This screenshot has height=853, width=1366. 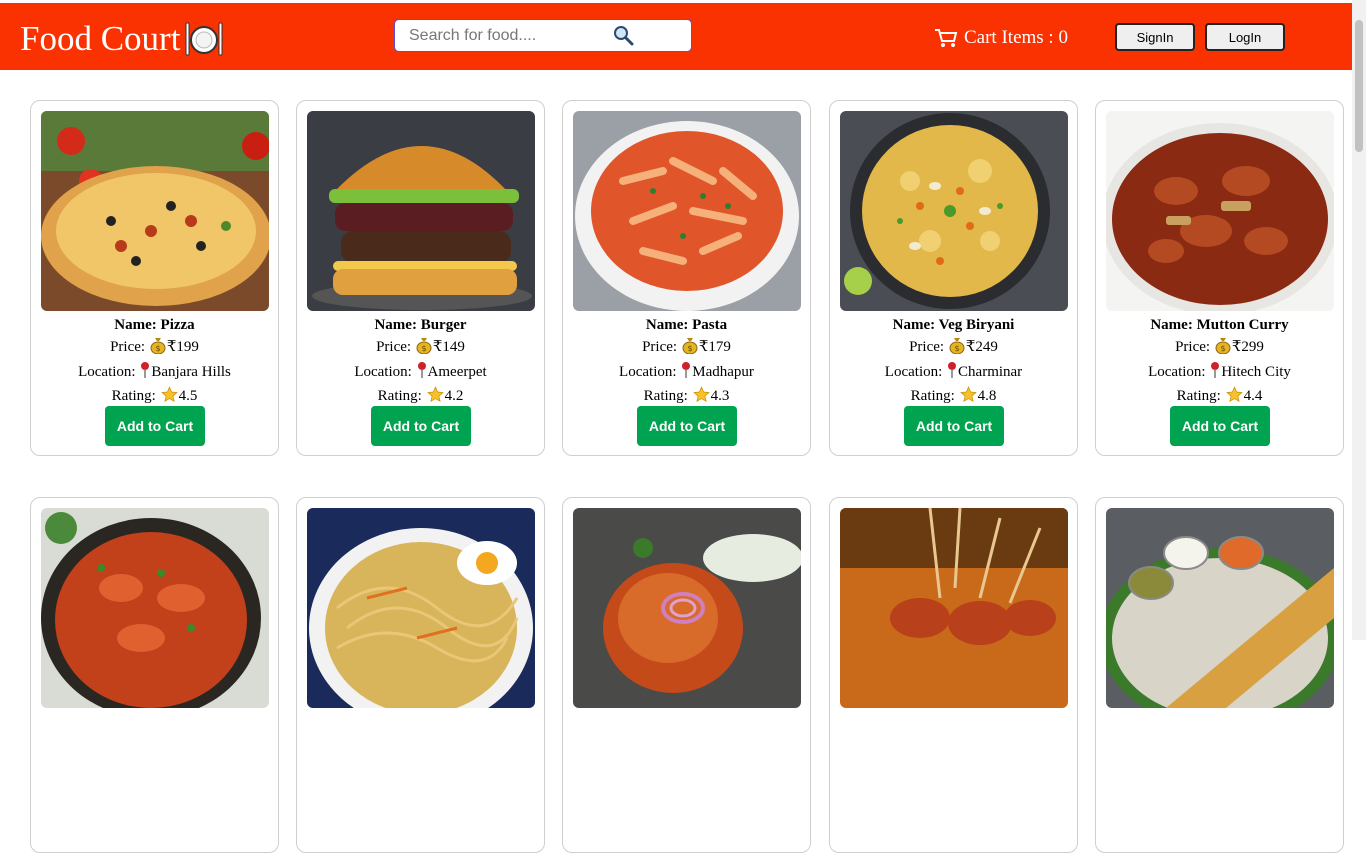 What do you see at coordinates (1247, 347) in the screenshot?
I see `price-value: ₹299` at bounding box center [1247, 347].